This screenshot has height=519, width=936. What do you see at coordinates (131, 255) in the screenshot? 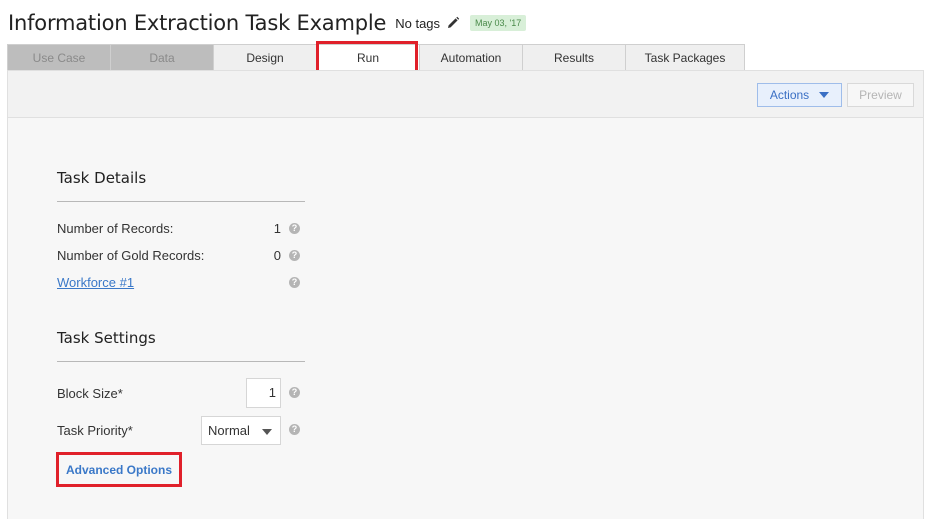
I see `gold-records-label: Number of Gold Records:` at bounding box center [131, 255].